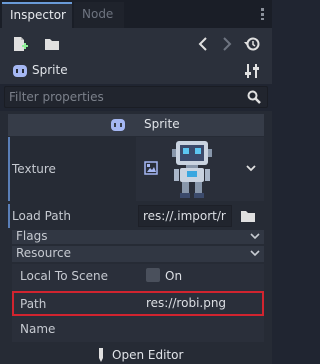  Describe the element at coordinates (136, 71) in the screenshot. I see `object-selector: Sprite` at that location.